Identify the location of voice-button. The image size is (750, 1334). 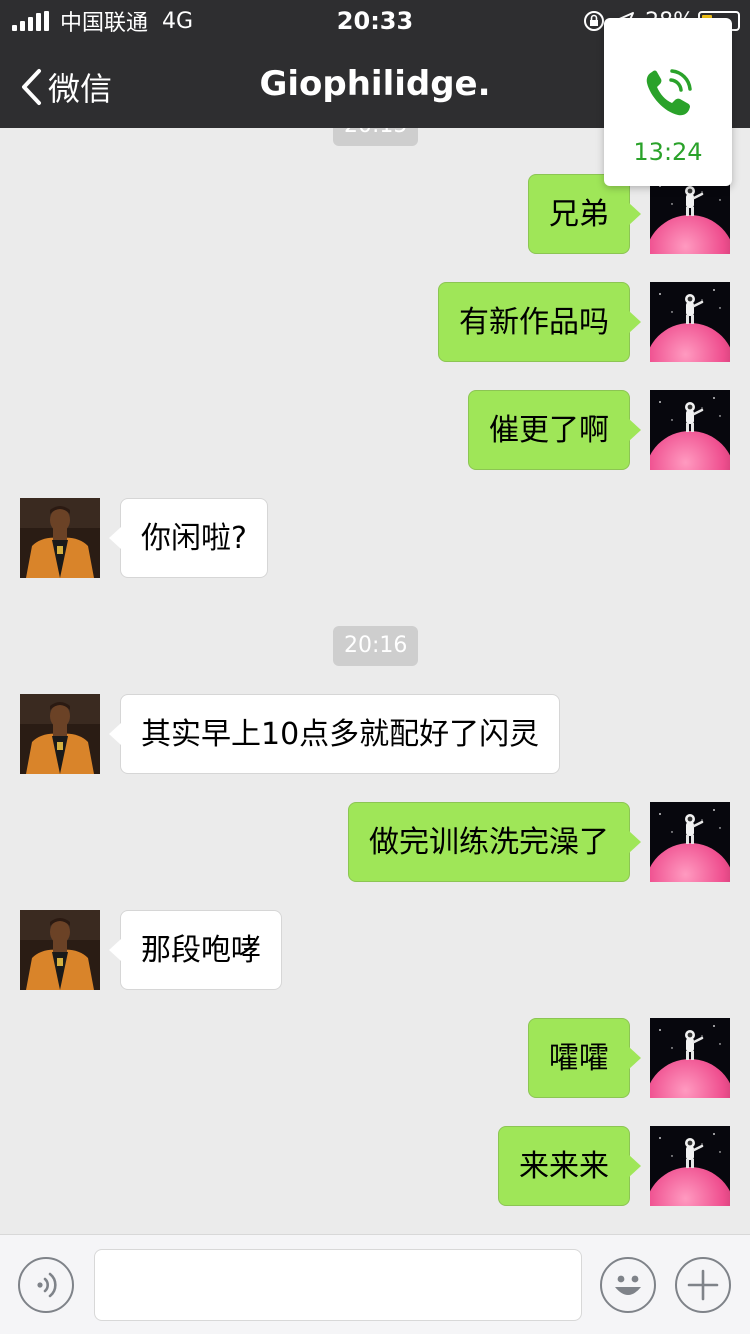
(46, 1285).